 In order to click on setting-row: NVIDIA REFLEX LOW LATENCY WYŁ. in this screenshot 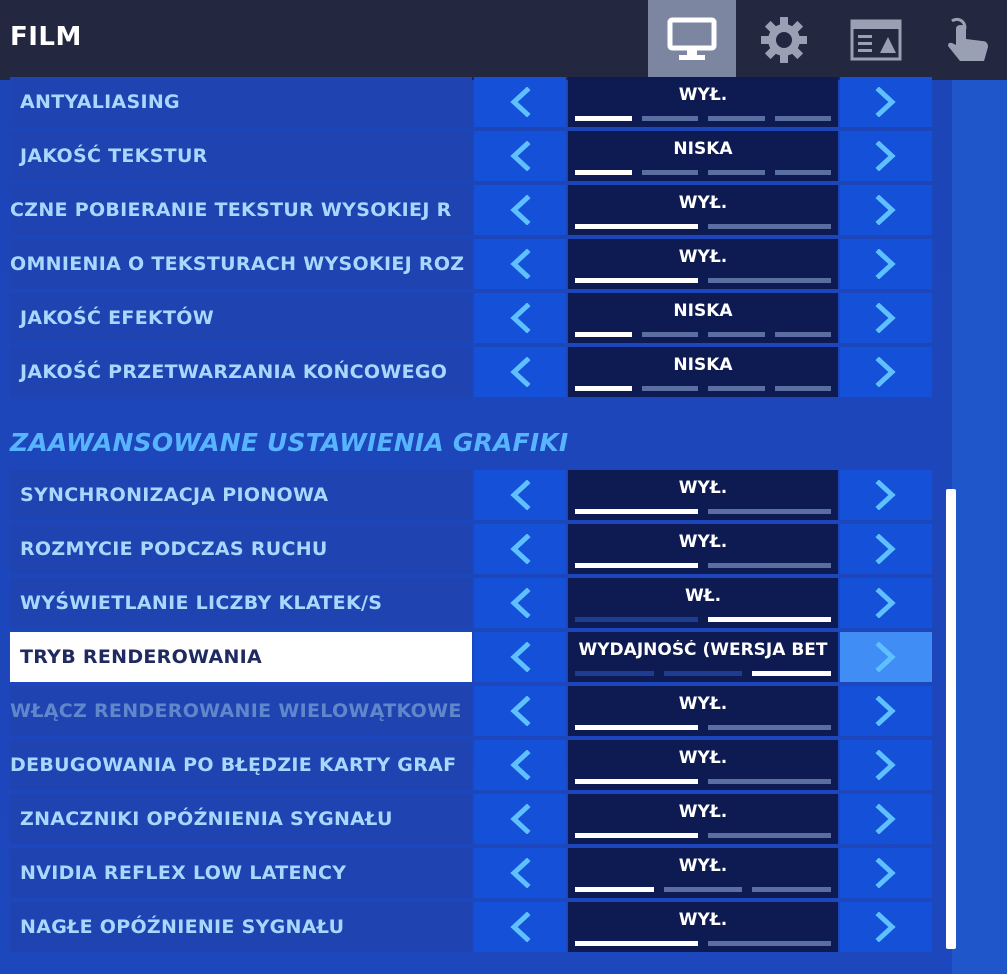, I will do `click(472, 873)`.